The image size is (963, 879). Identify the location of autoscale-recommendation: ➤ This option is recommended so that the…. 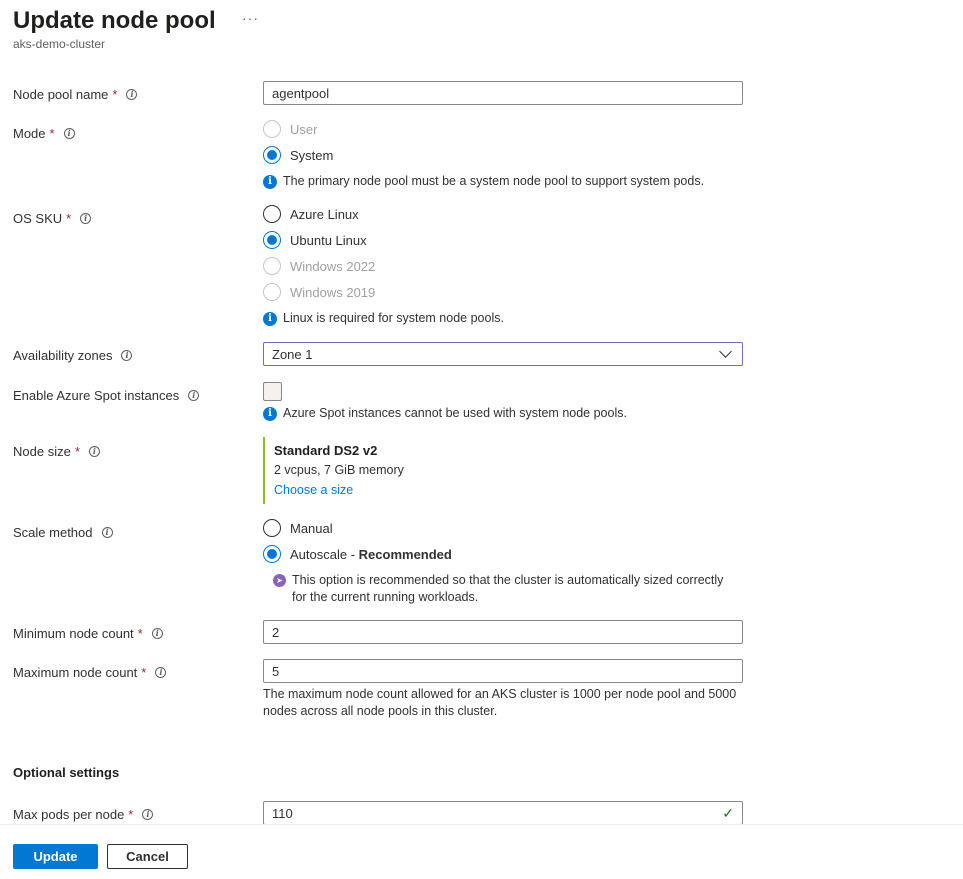
(498, 589).